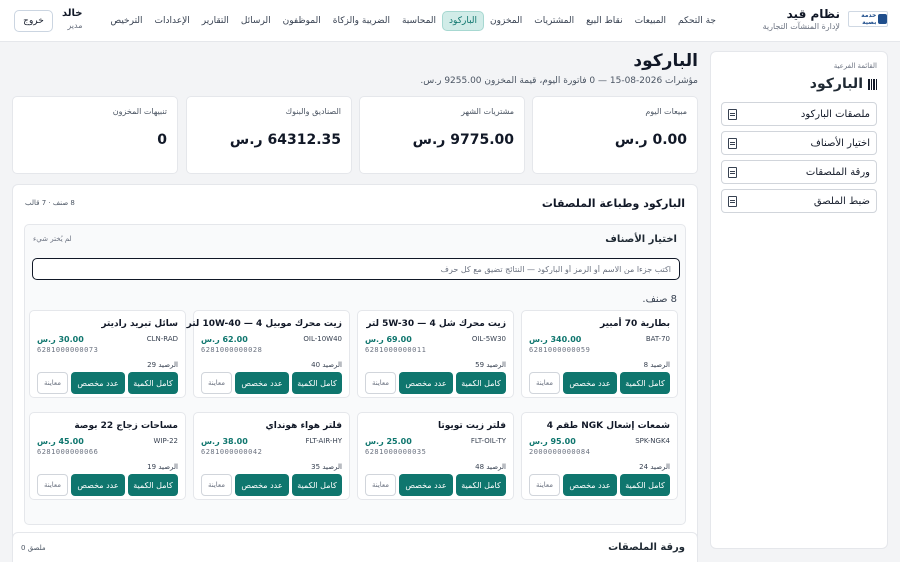 Image resolution: width=900 pixels, height=562 pixels. What do you see at coordinates (388, 339) in the screenshot?
I see `product-price: 69.00 ر.س` at bounding box center [388, 339].